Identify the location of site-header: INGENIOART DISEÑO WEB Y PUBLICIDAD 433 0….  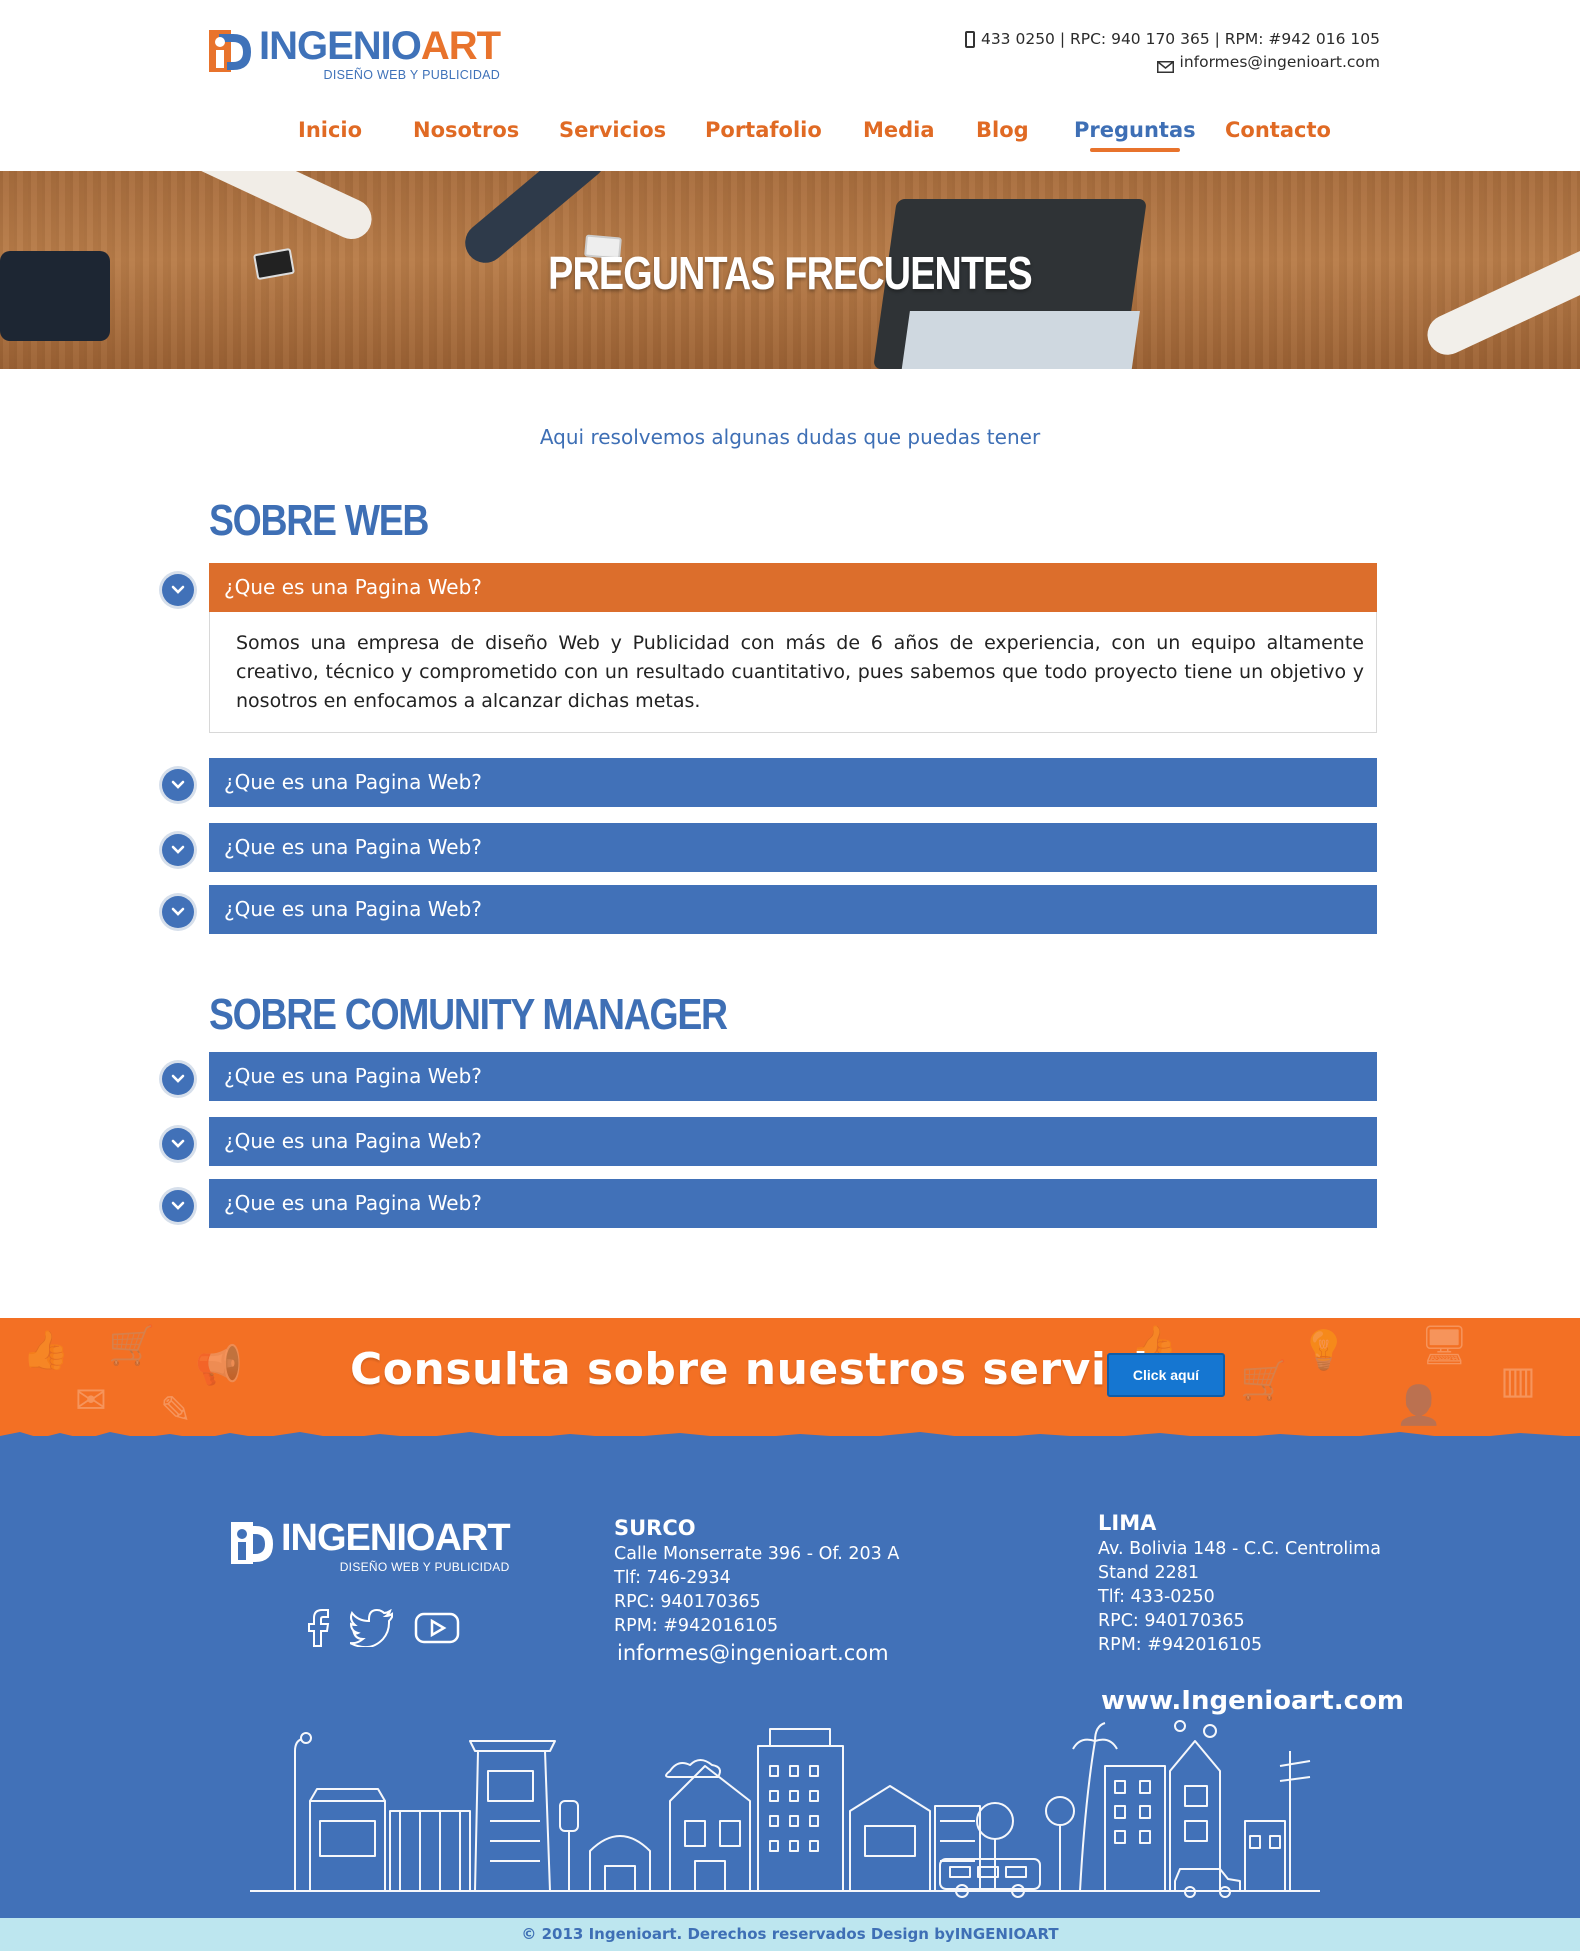
(790, 85).